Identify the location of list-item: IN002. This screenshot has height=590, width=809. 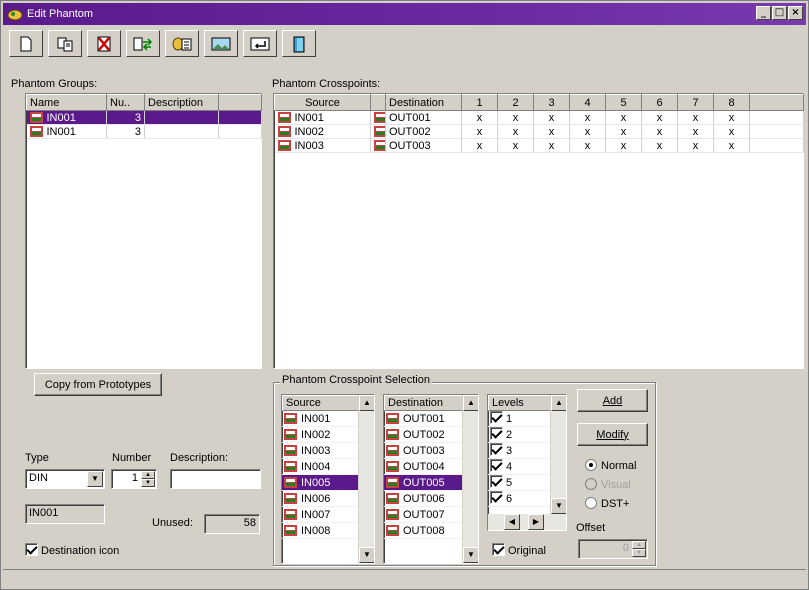
(321, 435).